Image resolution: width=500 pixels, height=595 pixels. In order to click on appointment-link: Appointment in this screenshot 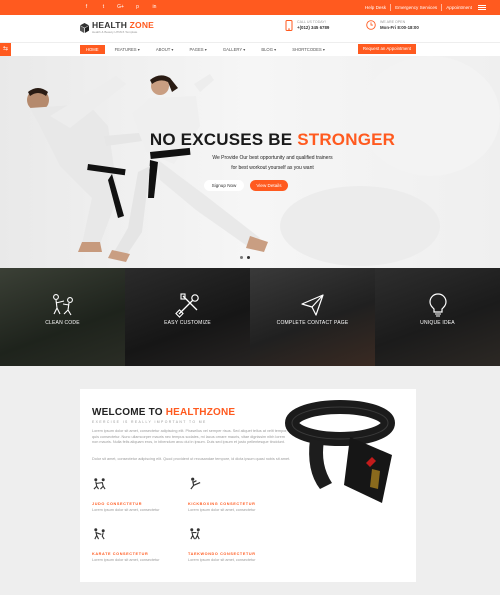, I will do `click(459, 7)`.